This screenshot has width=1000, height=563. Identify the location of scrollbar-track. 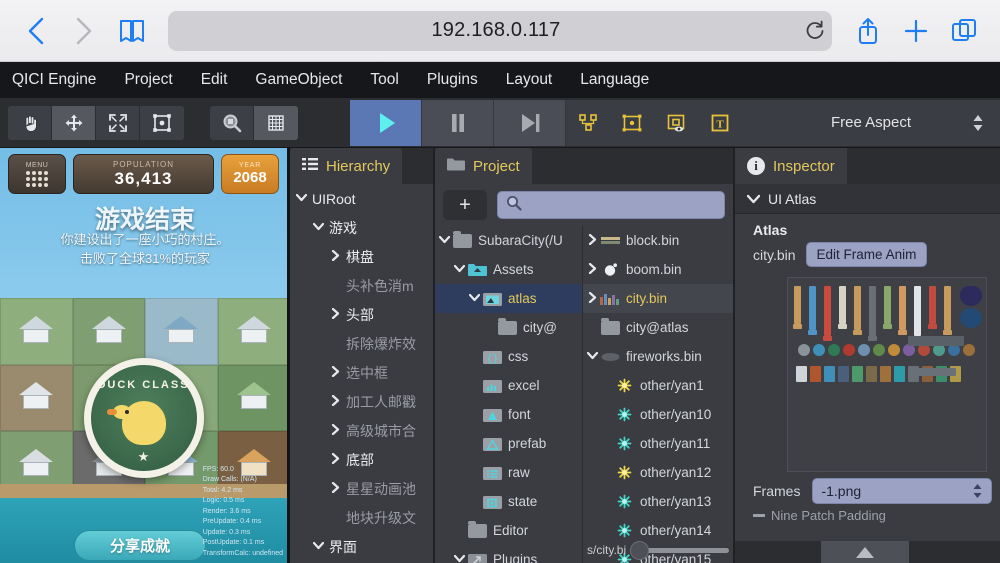
(679, 550).